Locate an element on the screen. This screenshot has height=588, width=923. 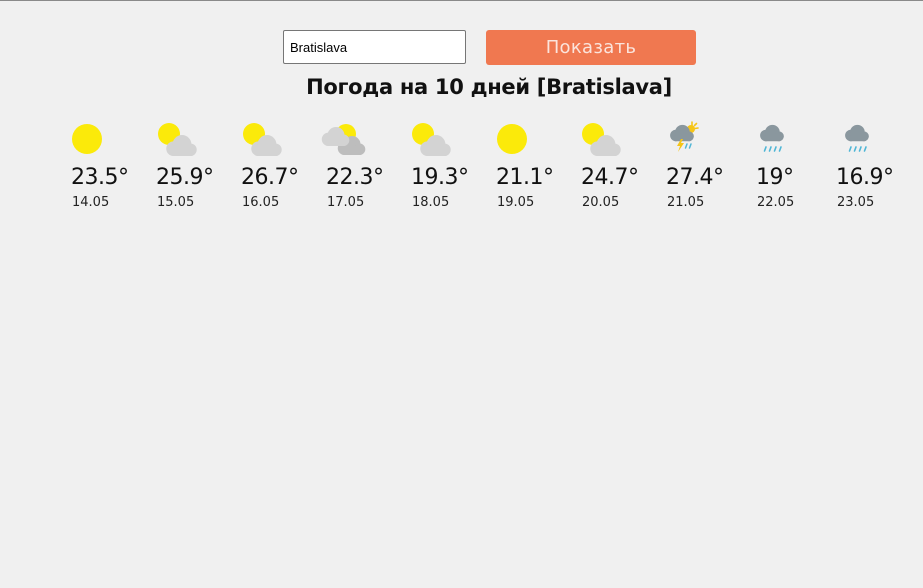
forecast-day: 27.4° 21.05 is located at coordinates (706, 166).